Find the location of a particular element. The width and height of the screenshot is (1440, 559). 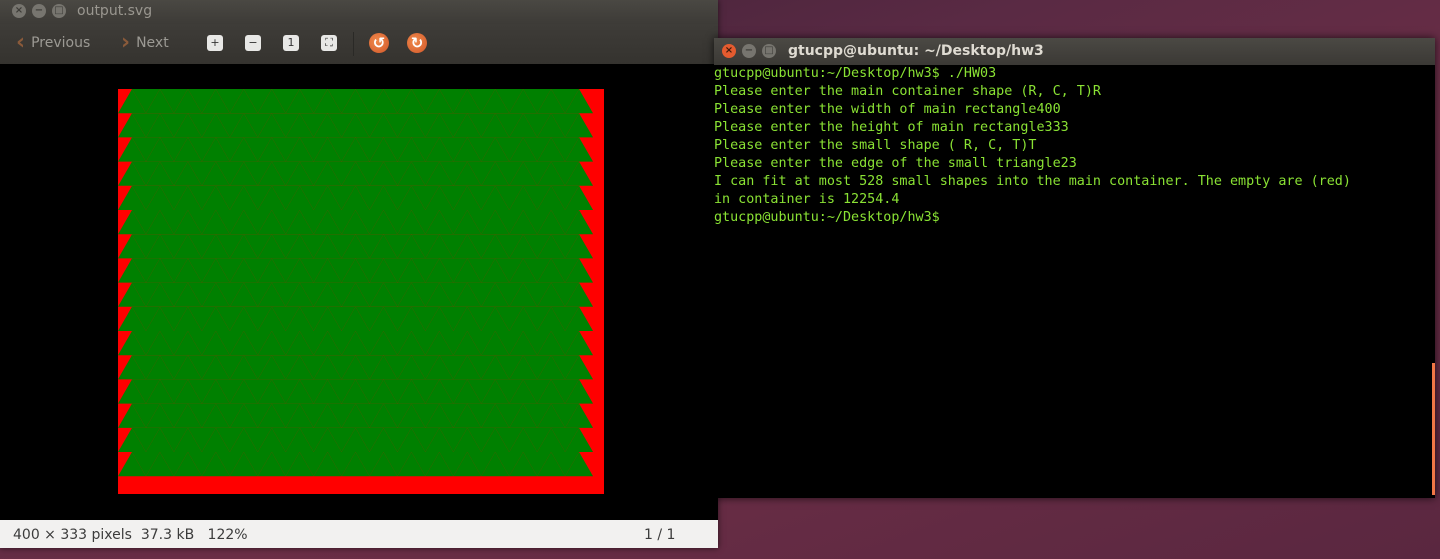

toolbar-separator is located at coordinates (353, 44).